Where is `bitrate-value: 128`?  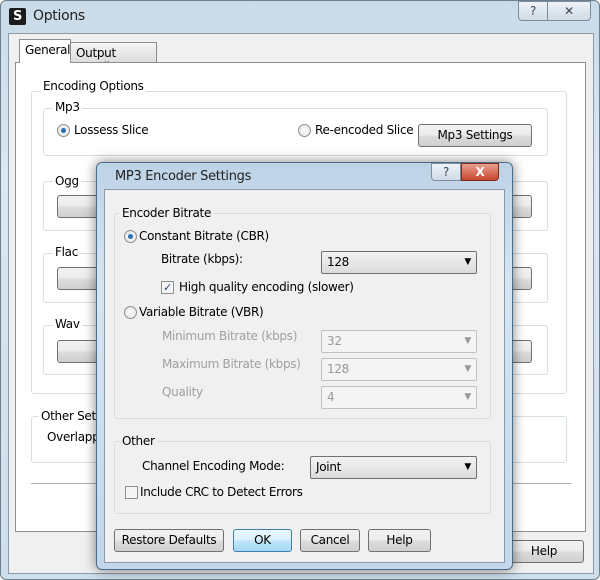 bitrate-value: 128 is located at coordinates (338, 262).